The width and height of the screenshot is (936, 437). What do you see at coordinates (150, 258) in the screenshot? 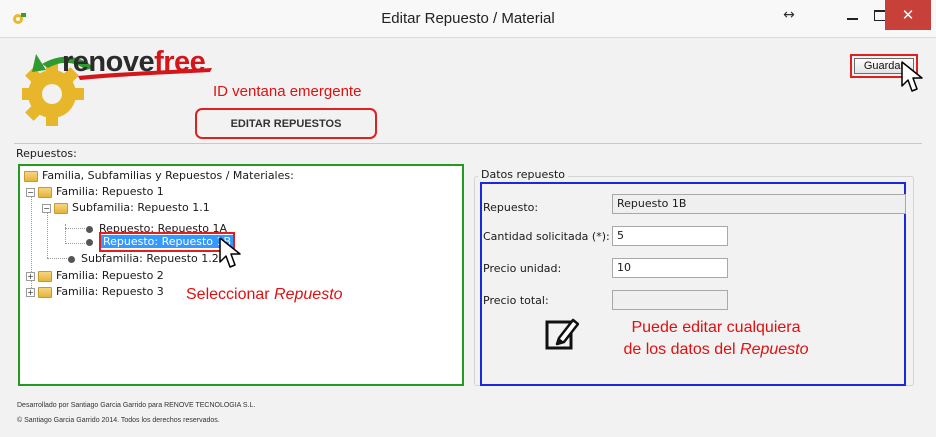
I see `tree-item-label: Subfamilia: Repuesto 1.2` at bounding box center [150, 258].